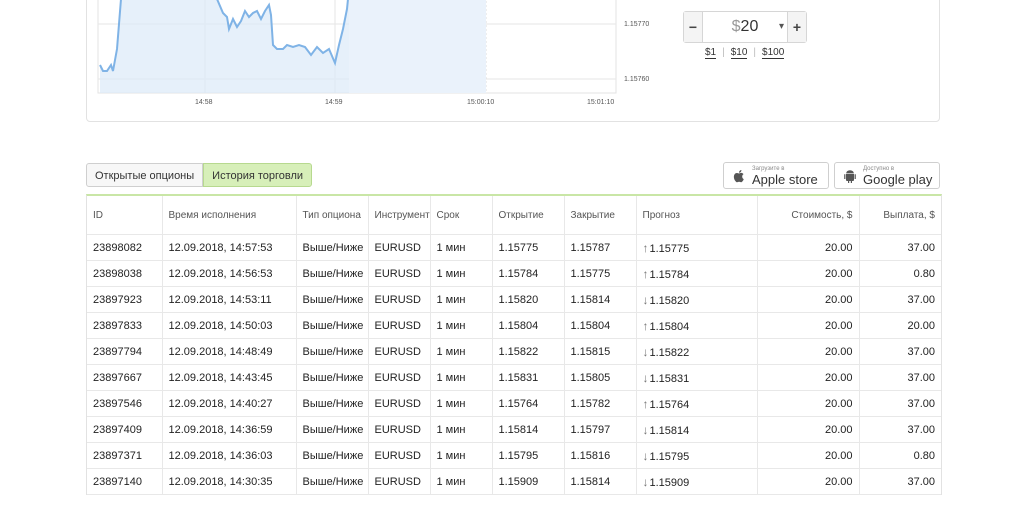  I want to click on forecast-value: 1.15909, so click(669, 482).